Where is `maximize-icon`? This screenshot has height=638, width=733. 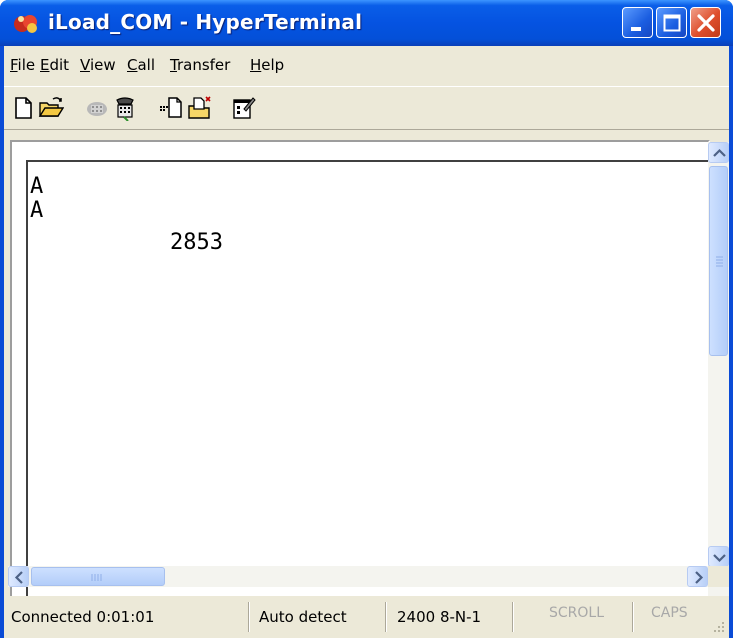
maximize-icon is located at coordinates (672, 23).